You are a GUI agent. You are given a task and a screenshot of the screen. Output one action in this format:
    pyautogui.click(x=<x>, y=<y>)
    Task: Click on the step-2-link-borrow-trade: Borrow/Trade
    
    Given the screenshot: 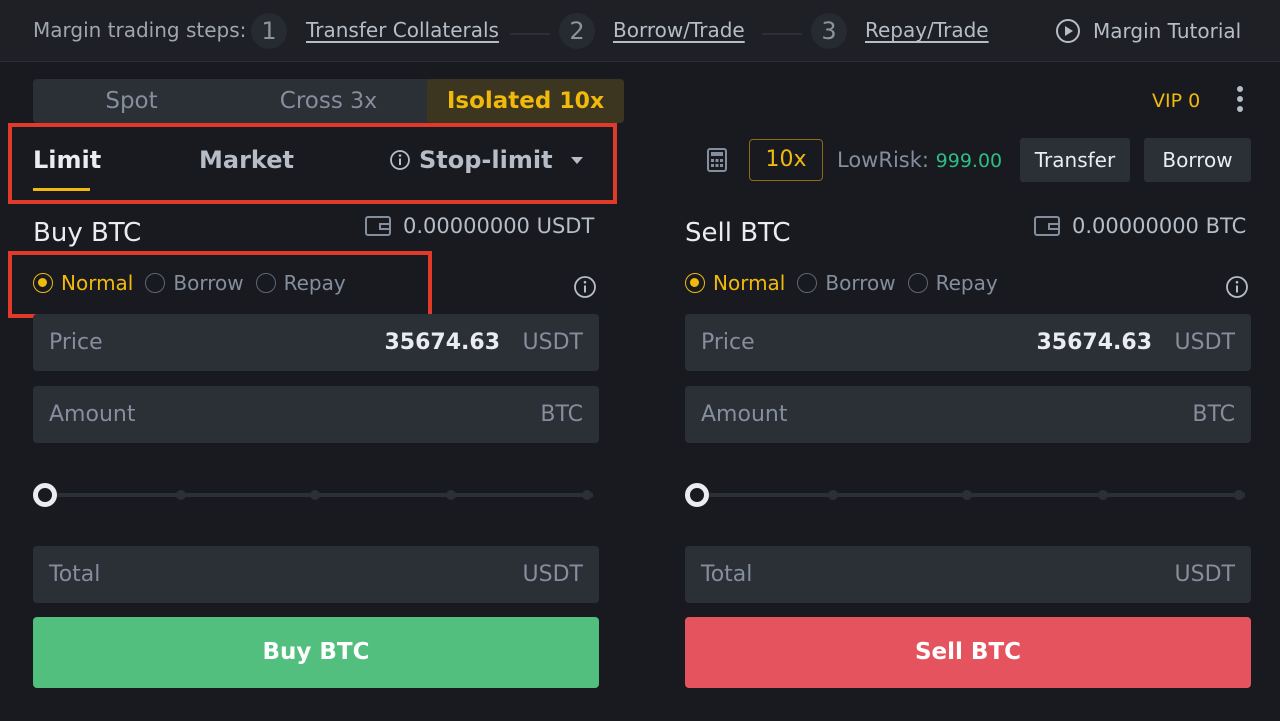 What is the action you would take?
    pyautogui.click(x=679, y=30)
    